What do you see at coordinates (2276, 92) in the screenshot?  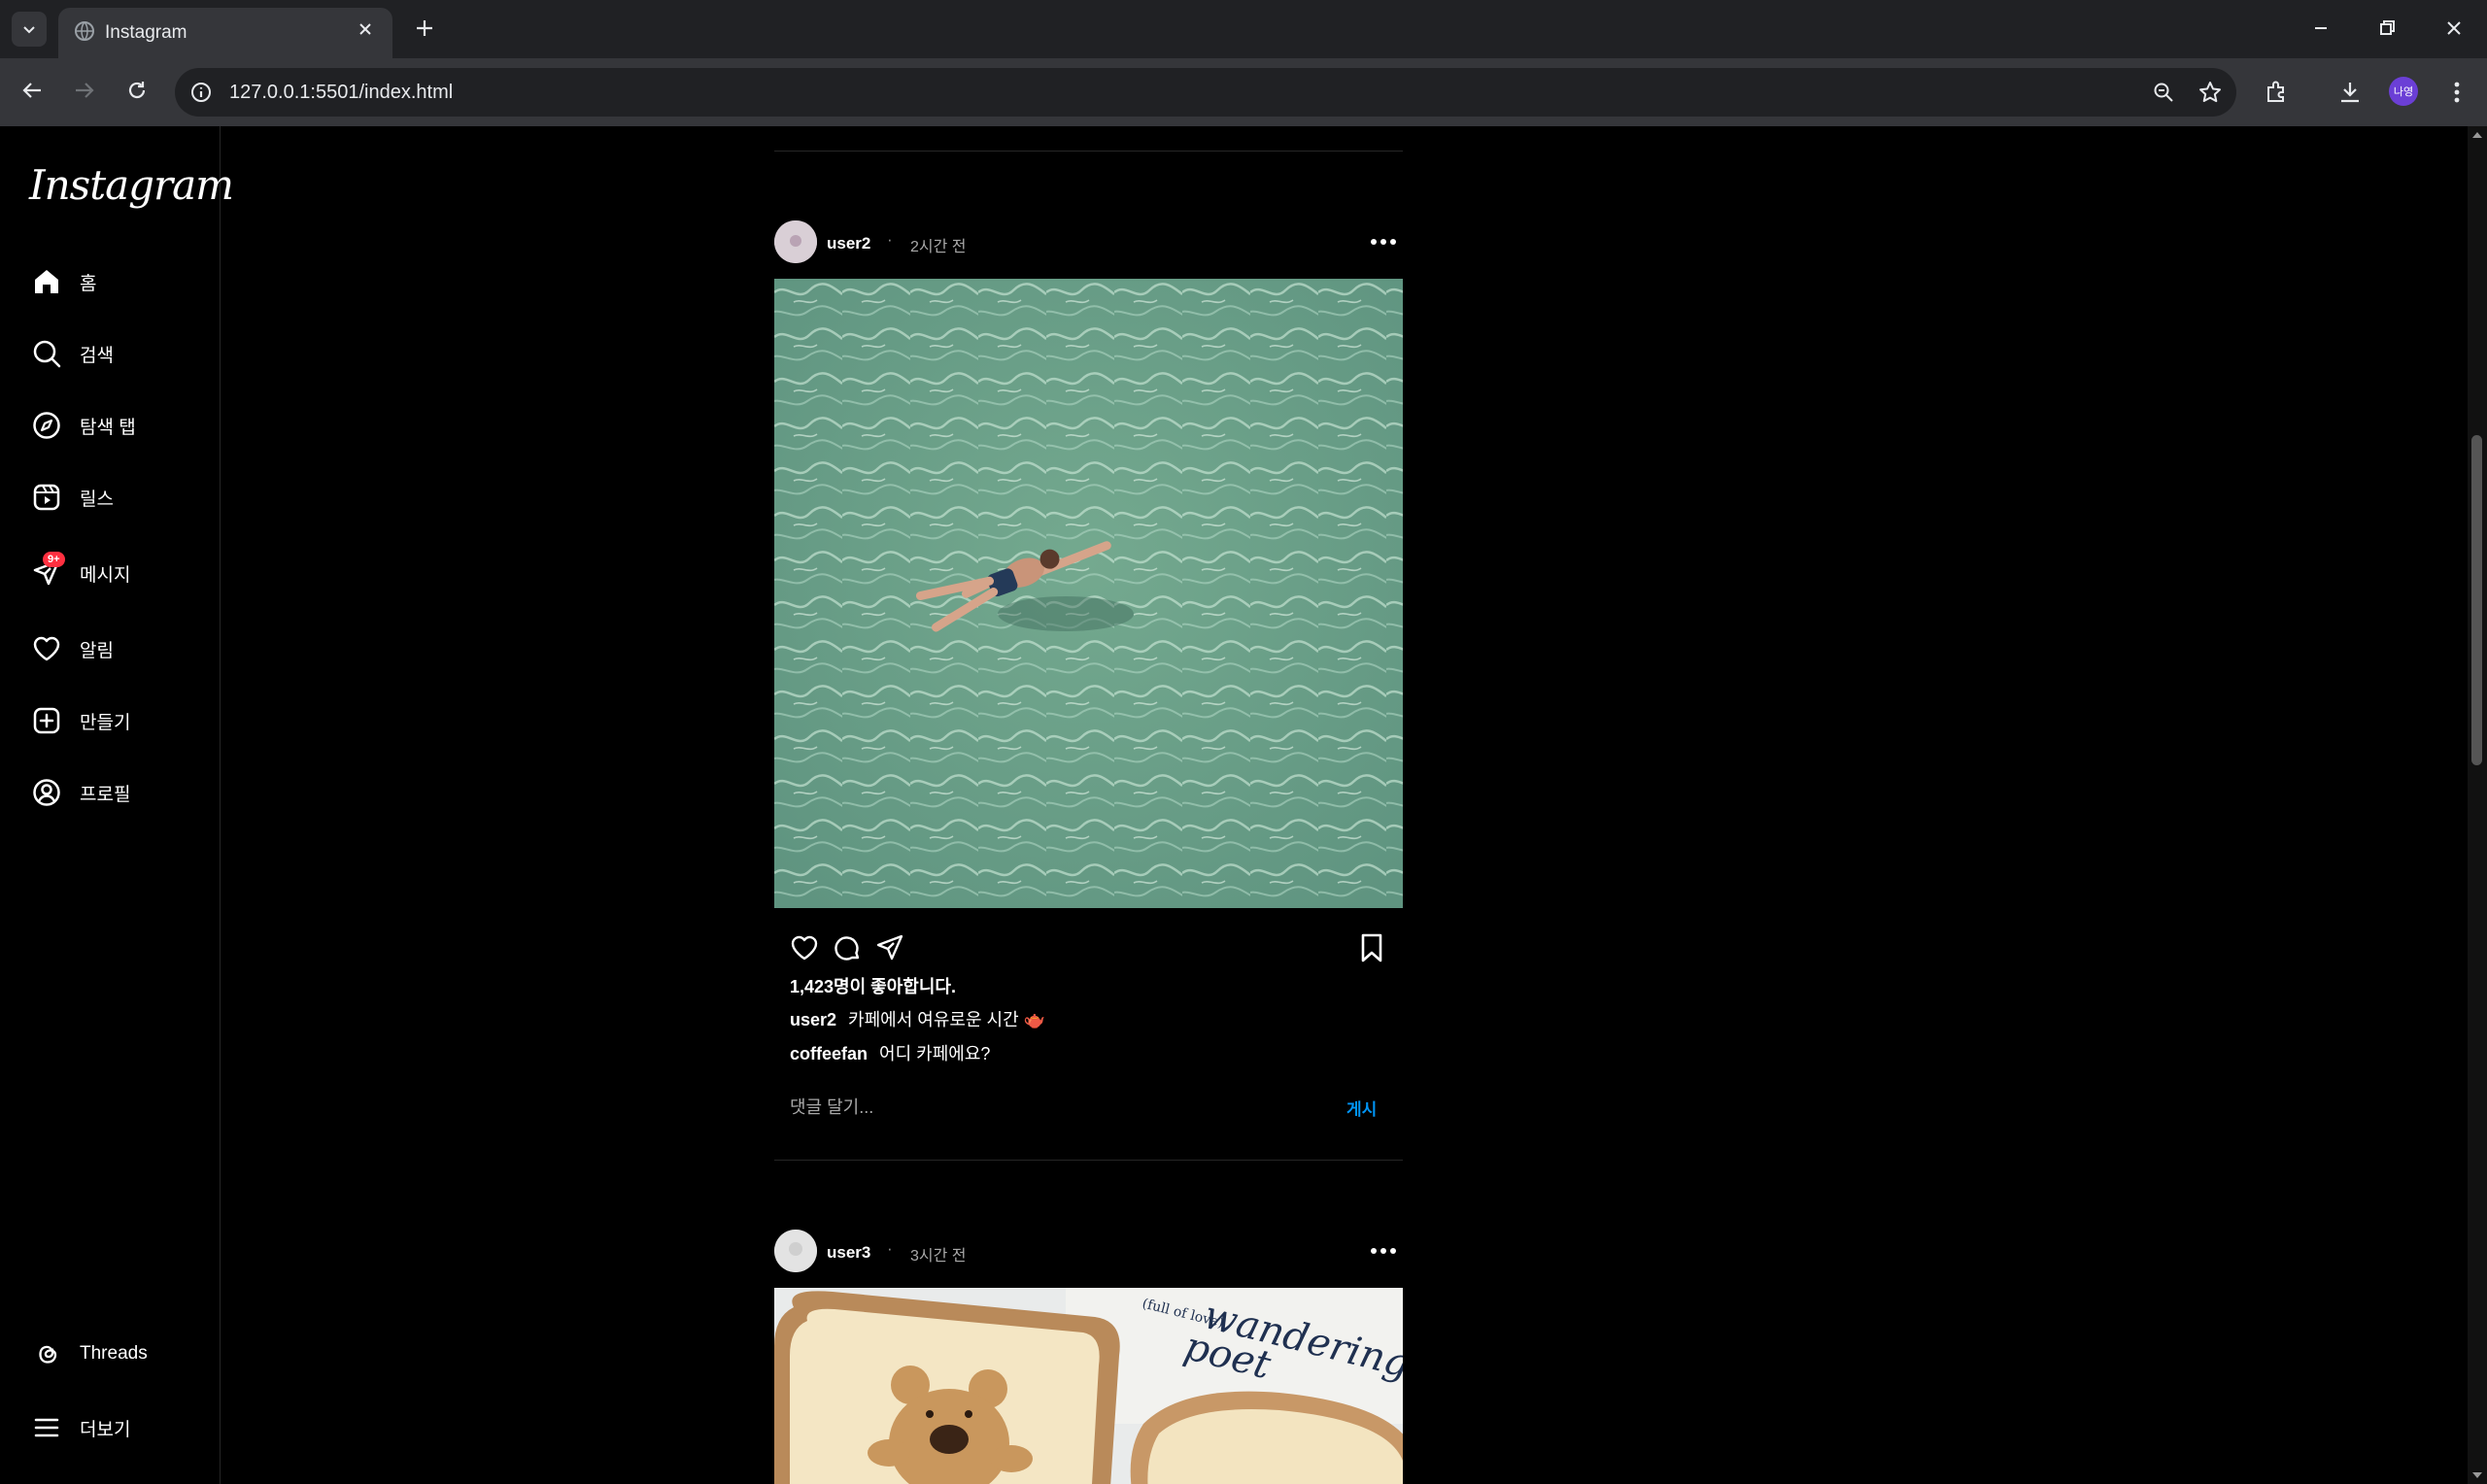 I see `extensions-icon` at bounding box center [2276, 92].